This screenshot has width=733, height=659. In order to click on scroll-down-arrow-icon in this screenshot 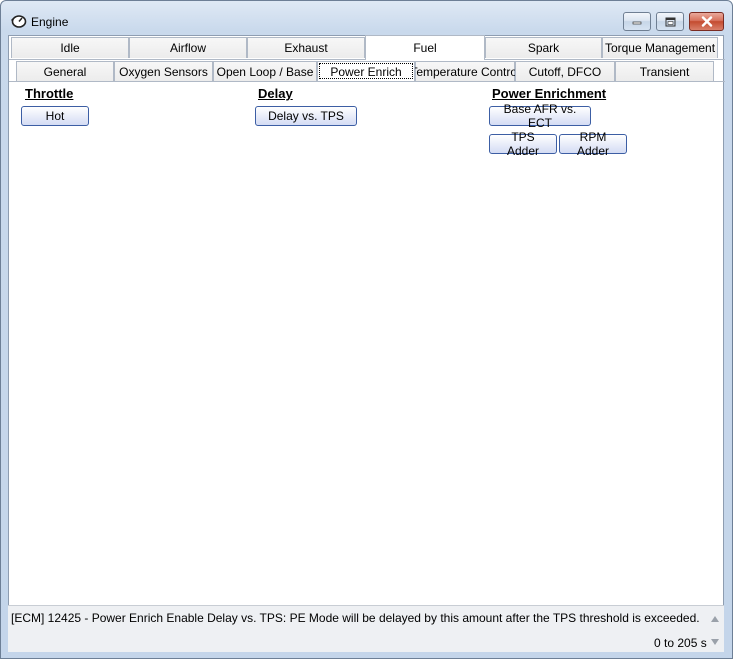, I will do `click(715, 642)`.